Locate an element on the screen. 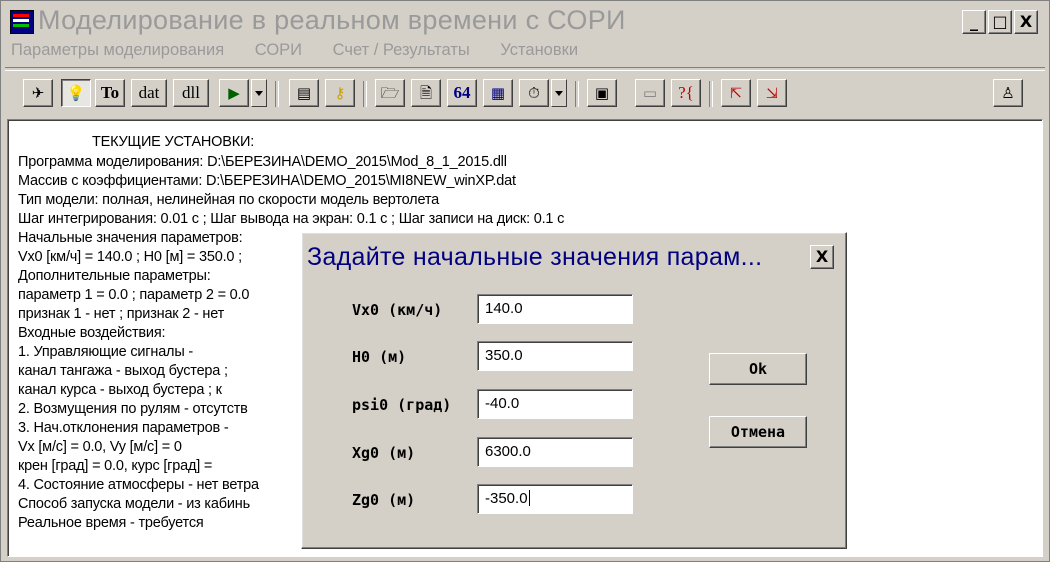 The image size is (1050, 562). settings-line: канал тангажа - выход бустера ; is located at coordinates (123, 371).